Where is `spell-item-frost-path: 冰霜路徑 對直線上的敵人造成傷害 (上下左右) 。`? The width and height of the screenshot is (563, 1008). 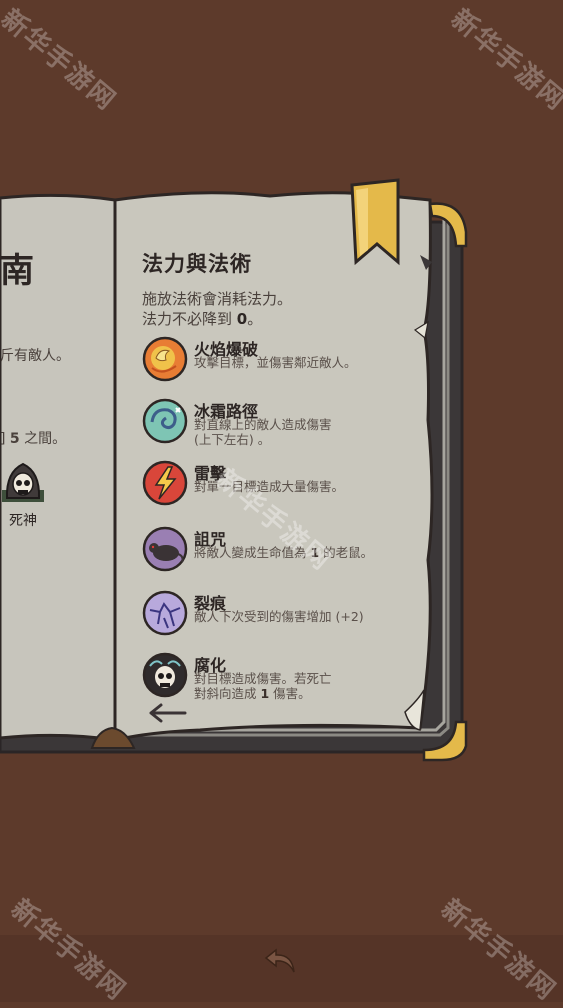
spell-item-frost-path: 冰霜路徑 對直線上的敵人造成傷害 (上下左右) 。 is located at coordinates (277, 424).